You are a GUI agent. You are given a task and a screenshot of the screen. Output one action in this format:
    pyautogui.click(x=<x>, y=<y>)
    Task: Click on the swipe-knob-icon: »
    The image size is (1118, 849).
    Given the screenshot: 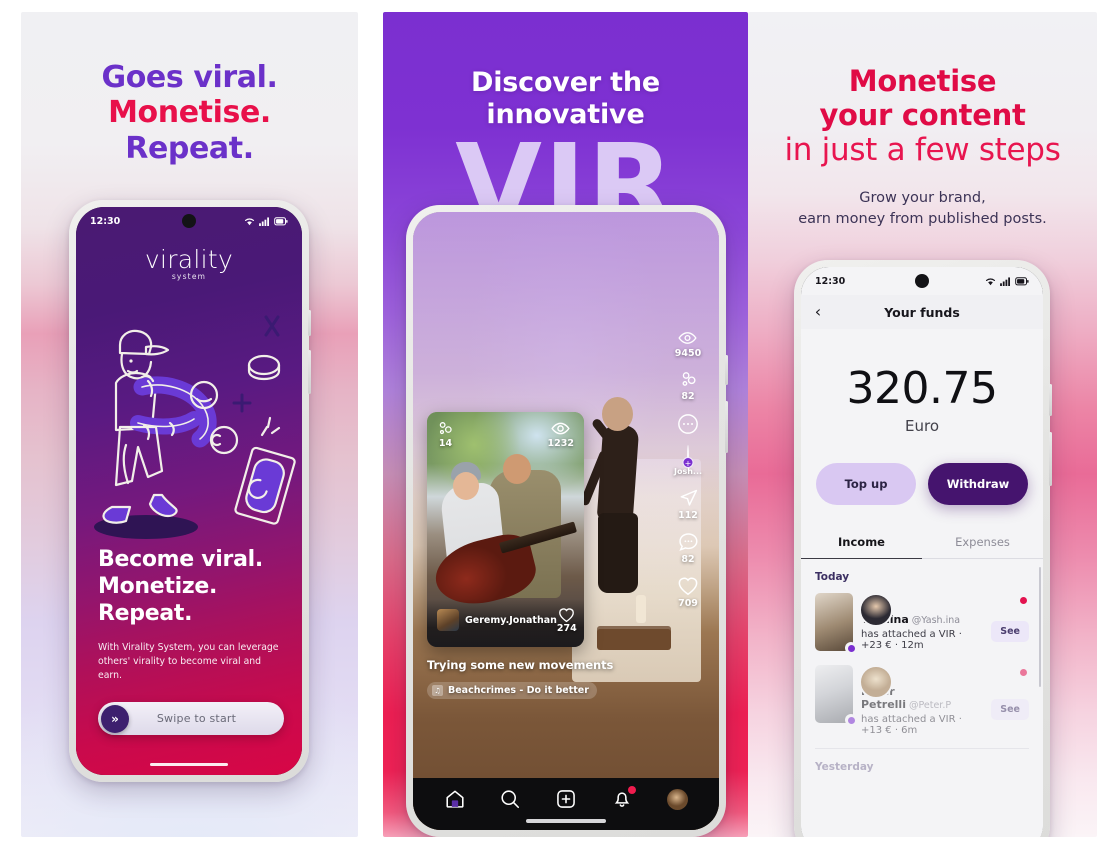 What is the action you would take?
    pyautogui.click(x=115, y=718)
    